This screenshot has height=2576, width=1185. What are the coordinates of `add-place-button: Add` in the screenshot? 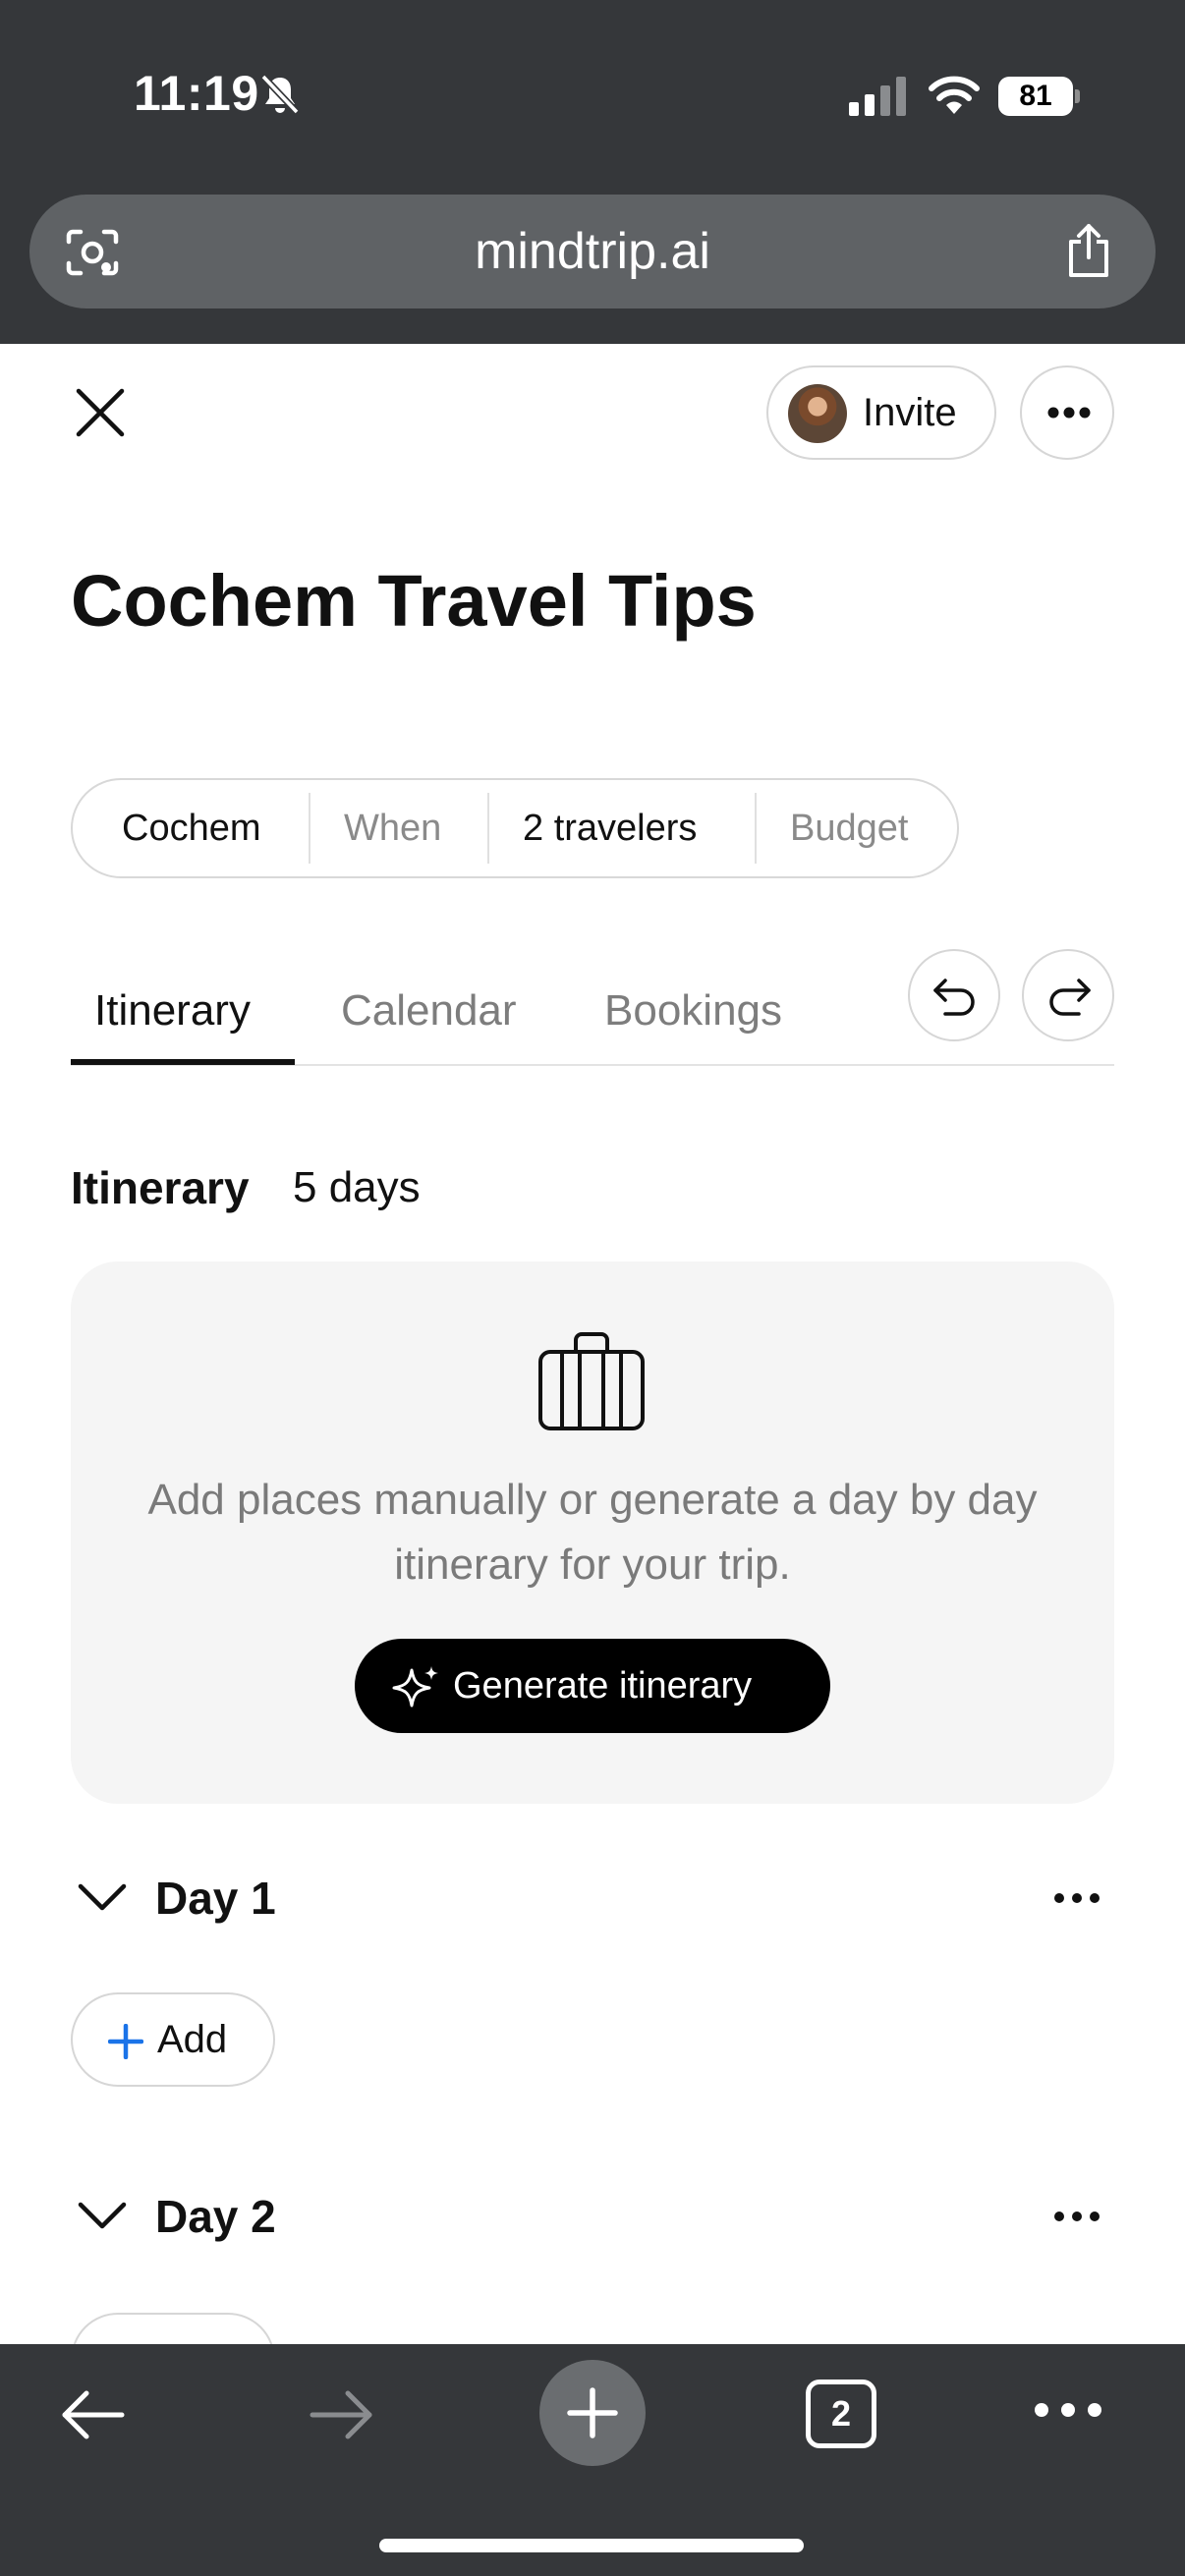 It's located at (173, 2039).